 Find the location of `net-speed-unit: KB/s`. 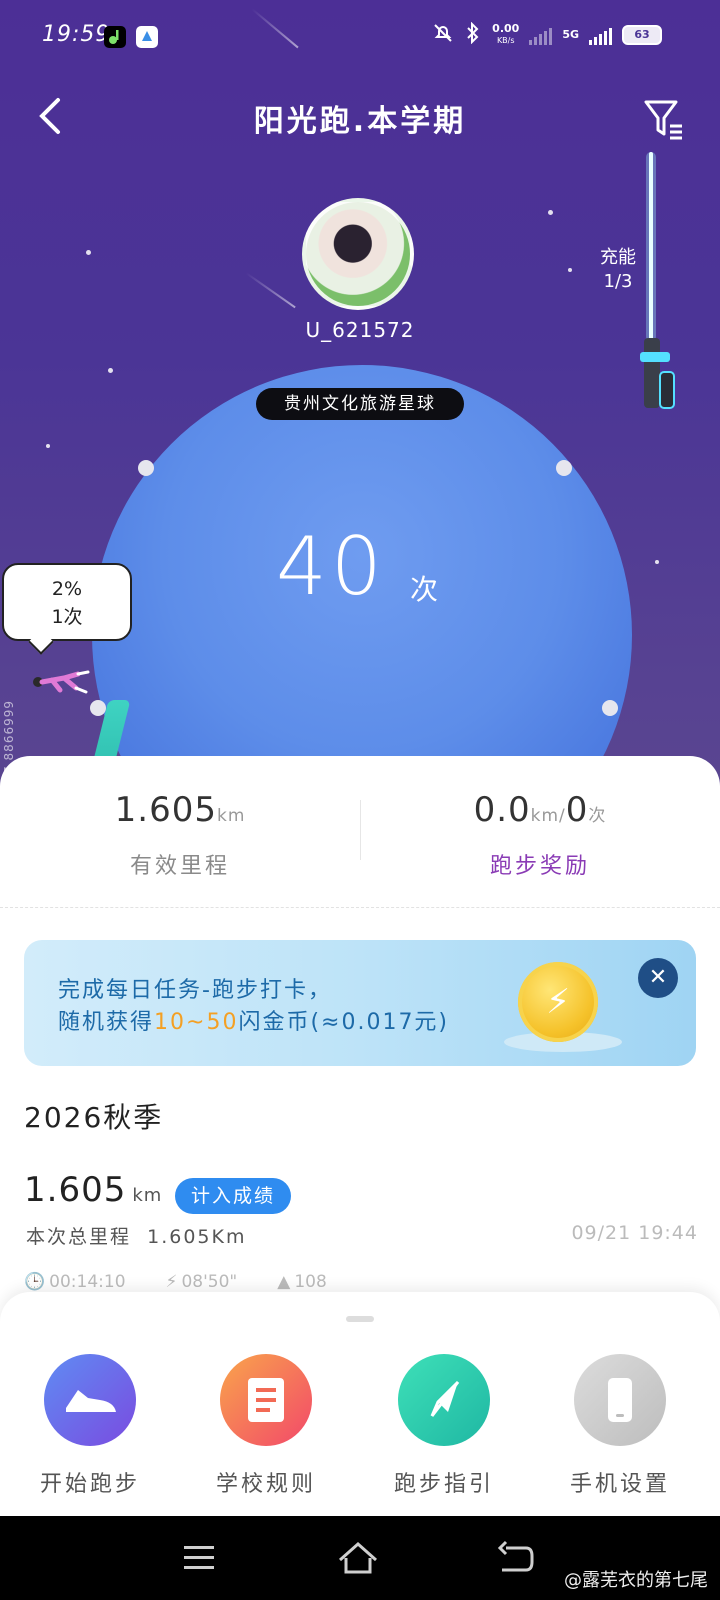

net-speed-unit: KB/s is located at coordinates (505, 40).